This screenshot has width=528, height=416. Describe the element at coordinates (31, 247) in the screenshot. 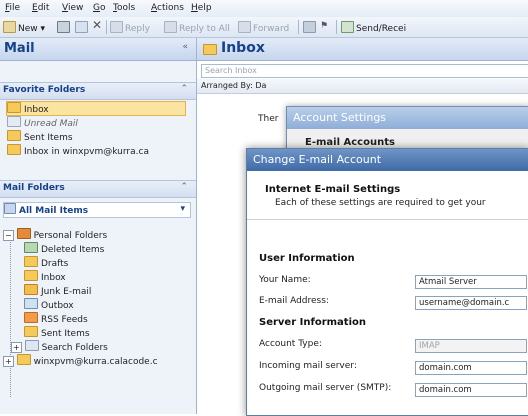

I see `deleted-items-icon` at that location.